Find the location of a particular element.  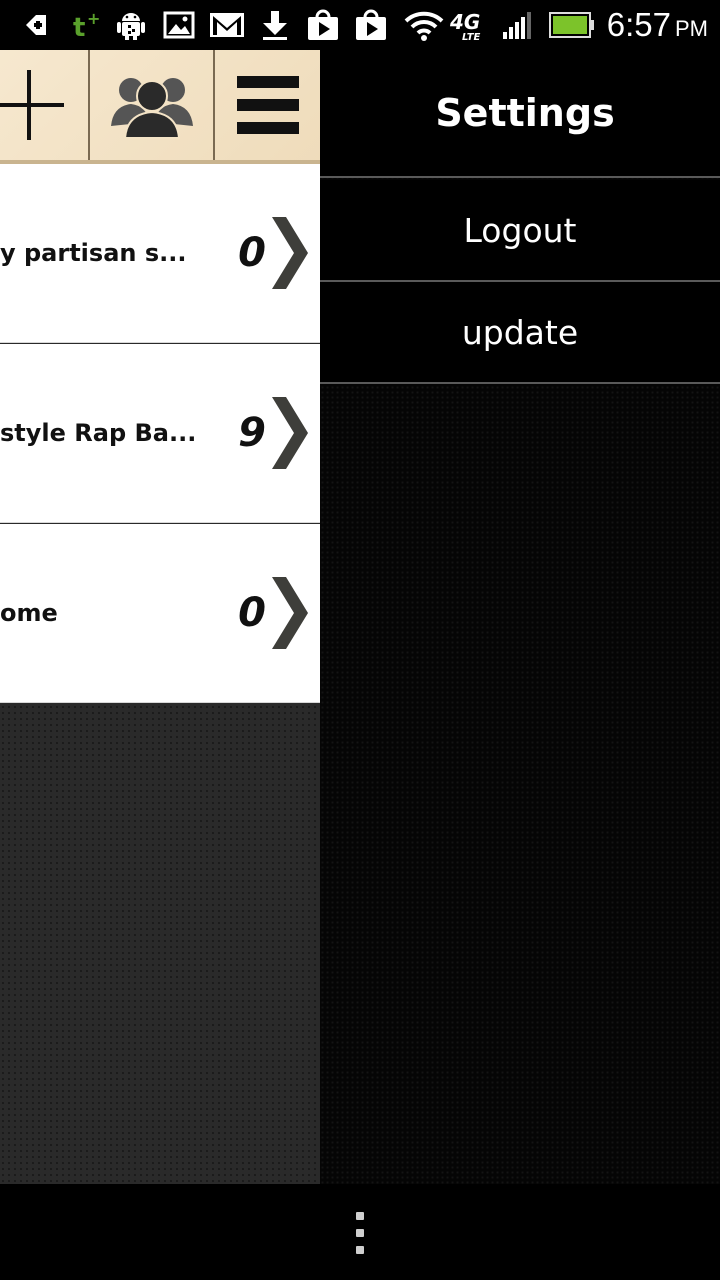

overflow-menu-icon is located at coordinates (360, 1233).